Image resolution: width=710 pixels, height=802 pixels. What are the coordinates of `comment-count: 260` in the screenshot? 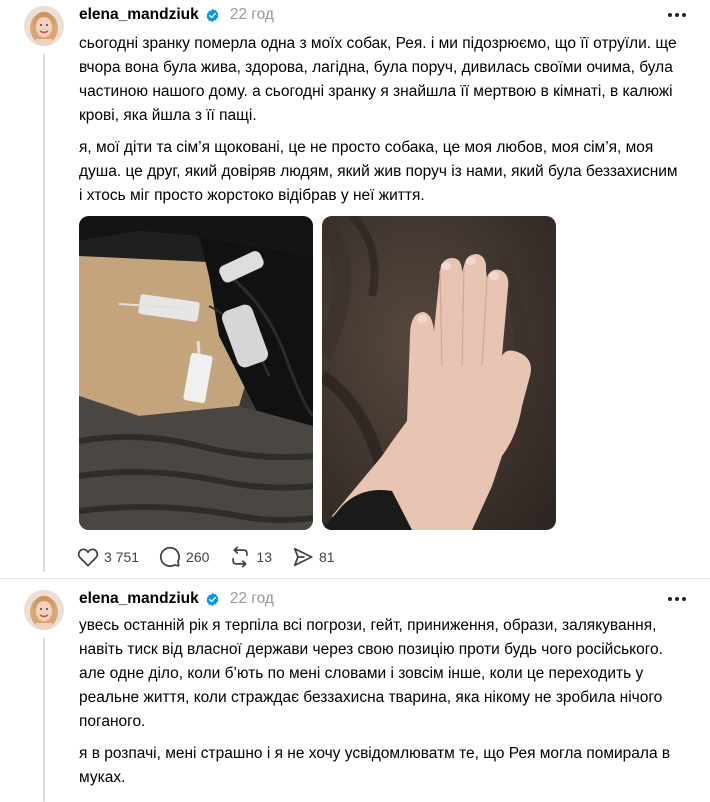 It's located at (198, 557).